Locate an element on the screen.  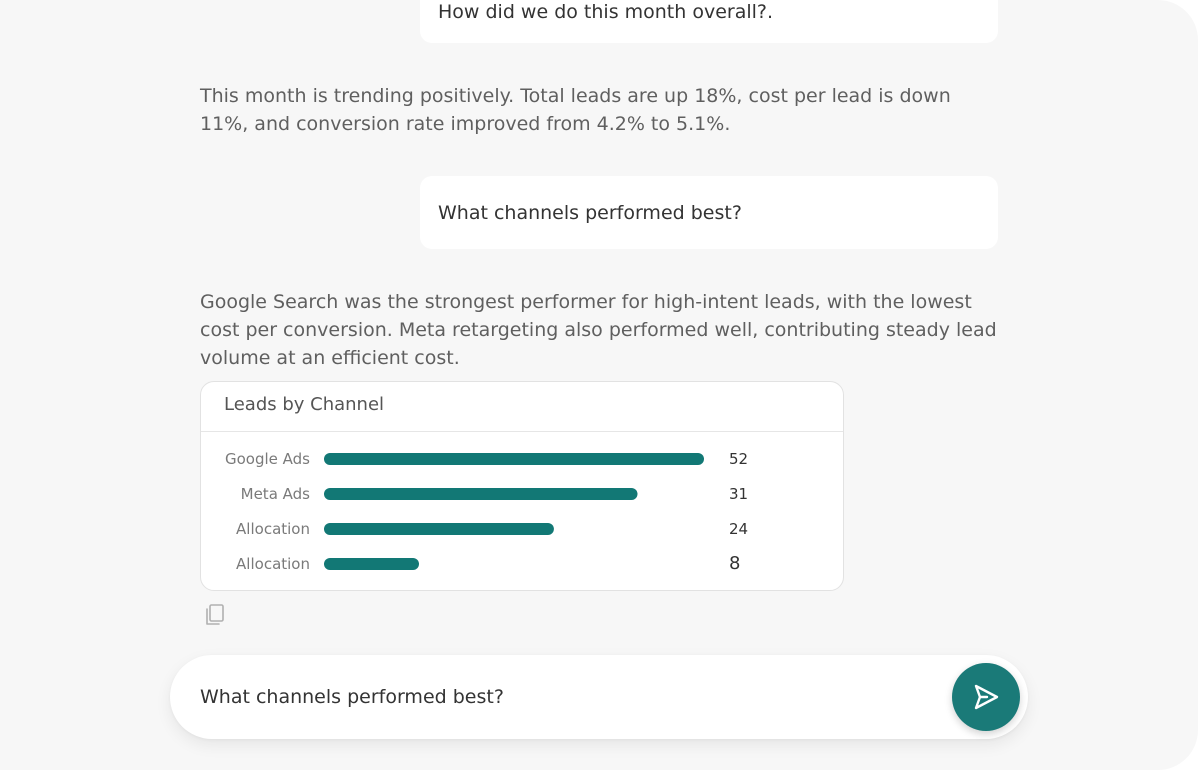
value-label: 8 is located at coordinates (734, 563).